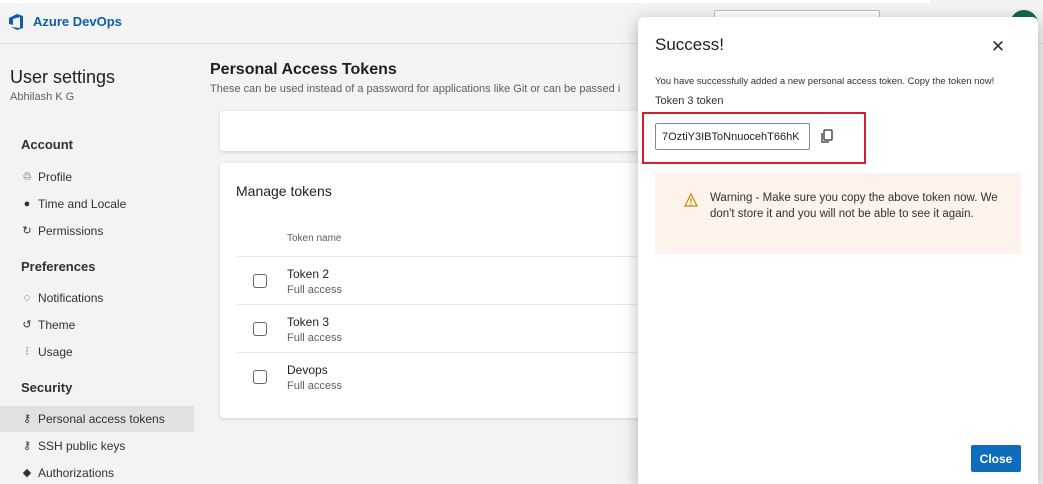  I want to click on group-title-preferences: Preferences, so click(58, 266).